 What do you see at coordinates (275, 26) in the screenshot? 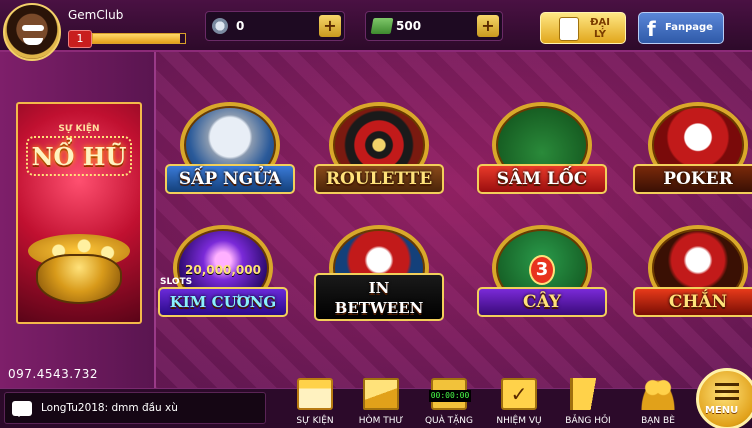
I see `coin-balance: 0 +` at bounding box center [275, 26].